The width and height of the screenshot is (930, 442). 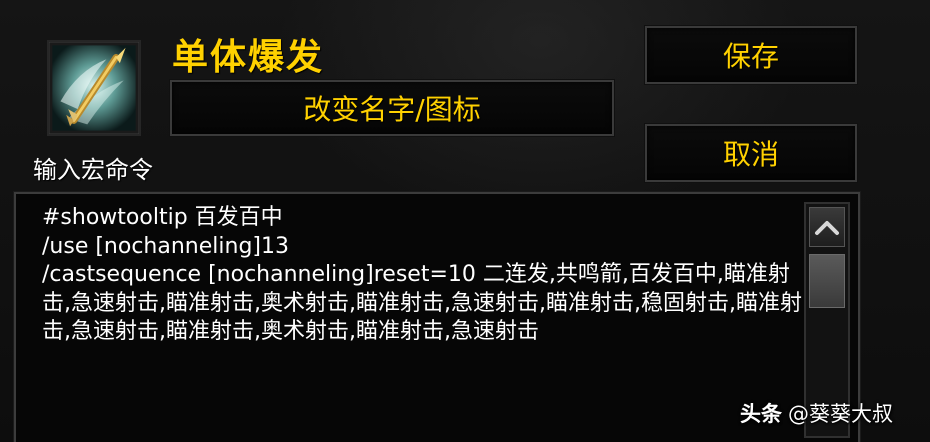 I want to click on scroll-thumb, so click(x=827, y=281).